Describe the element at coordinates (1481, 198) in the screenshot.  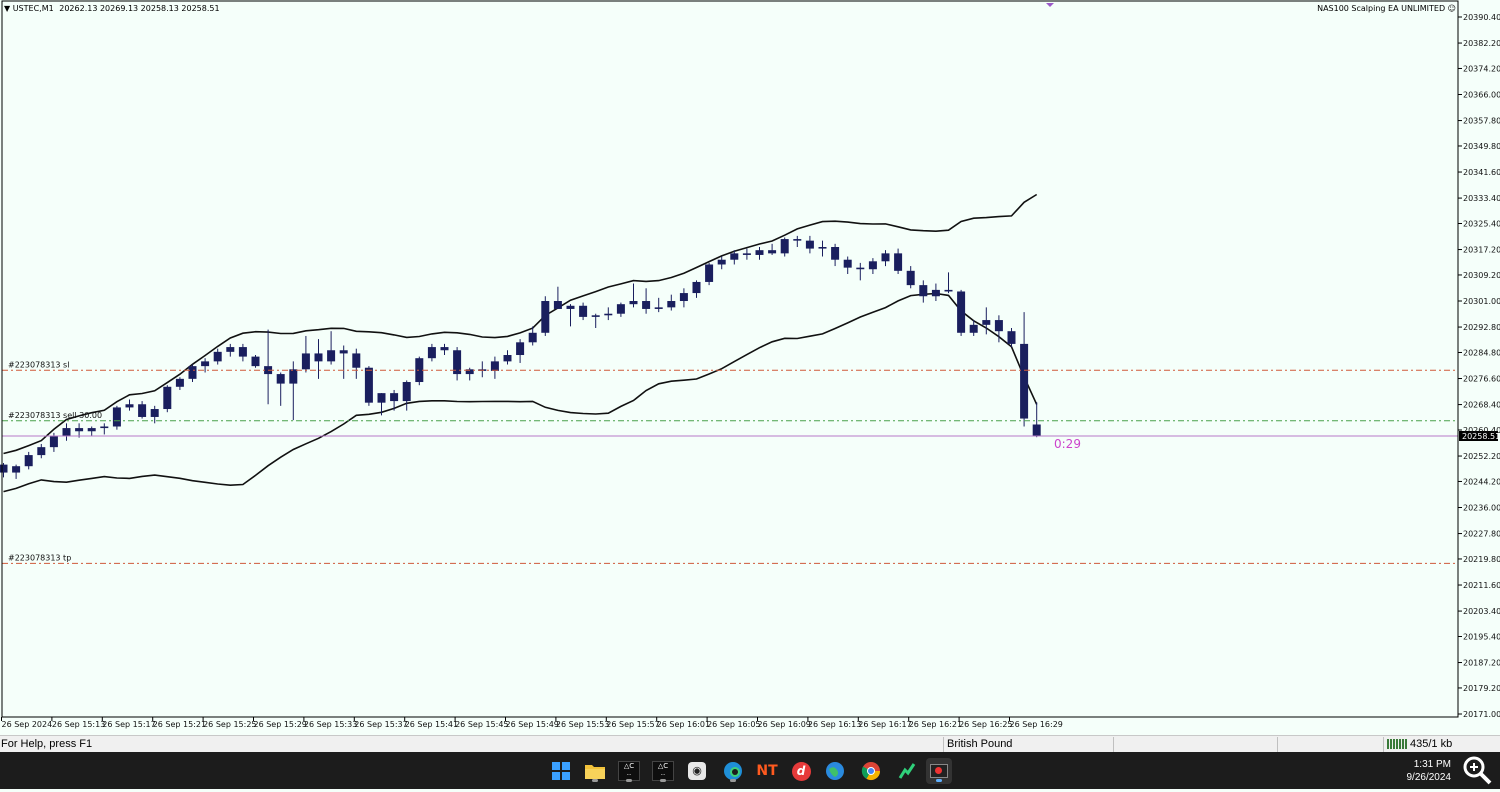
I see `y-tick-label: 20333.40` at that location.